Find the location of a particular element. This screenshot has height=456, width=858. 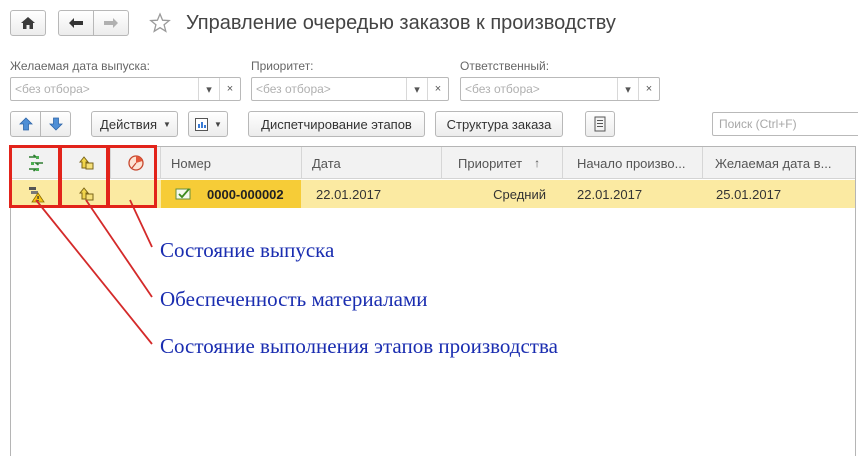

annotation-materials: Обеспеченность материалами is located at coordinates (294, 299).